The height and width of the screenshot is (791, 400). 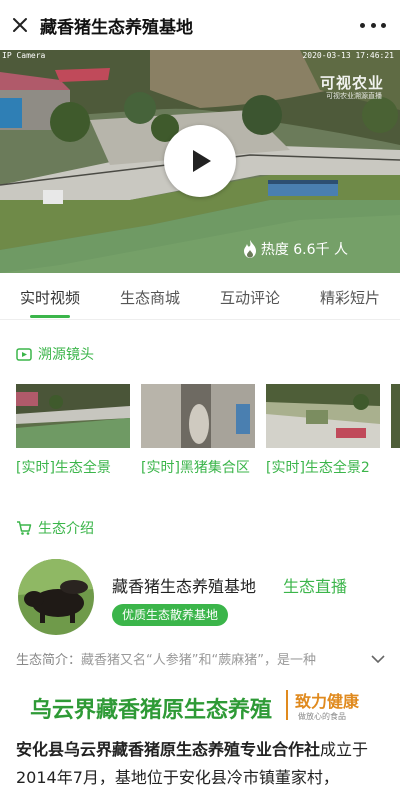 I want to click on play-button, so click(x=200, y=161).